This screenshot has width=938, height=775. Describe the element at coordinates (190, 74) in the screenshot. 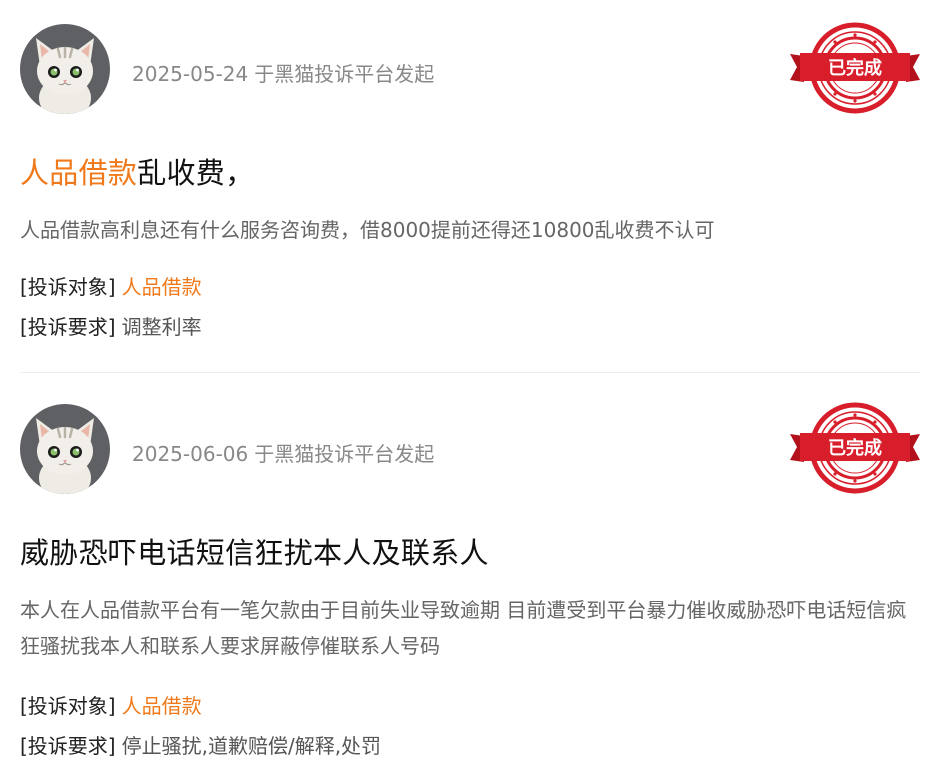

I see `complaint-date: 2025-05-24` at that location.